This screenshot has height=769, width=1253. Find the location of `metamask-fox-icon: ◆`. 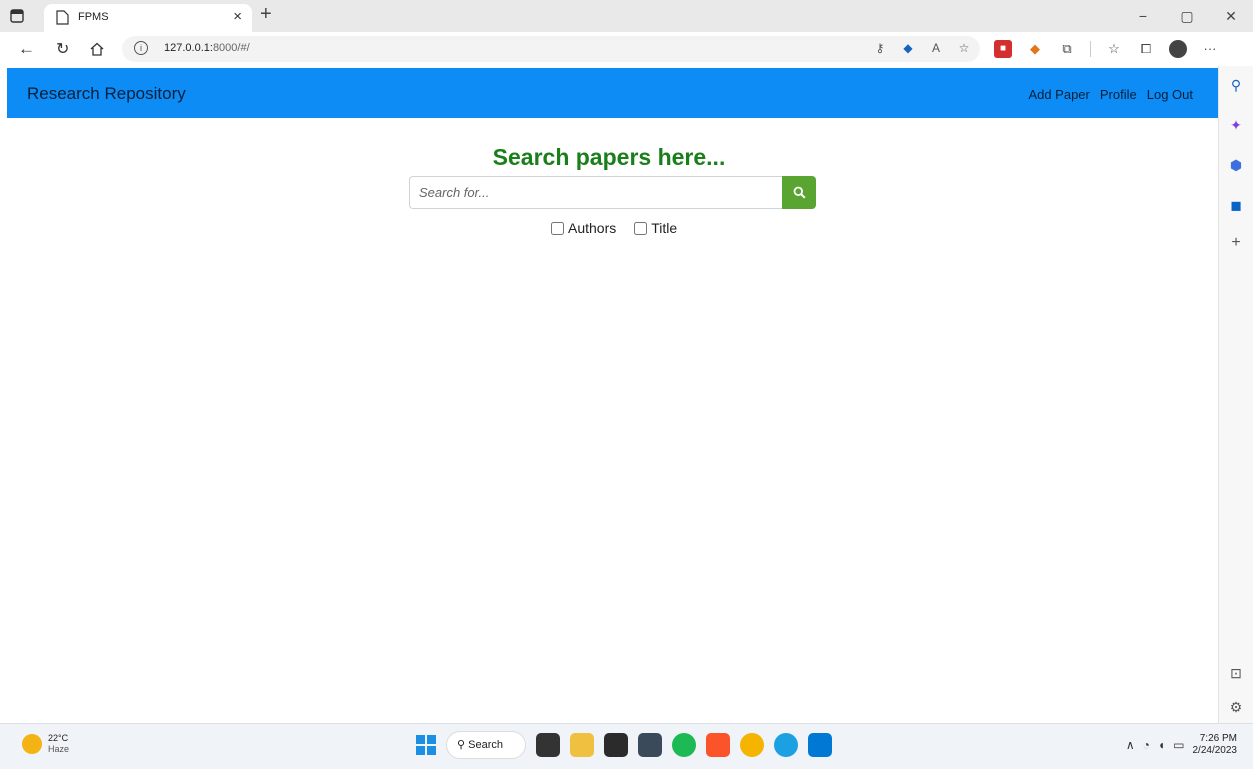

metamask-fox-icon: ◆ is located at coordinates (1035, 49).